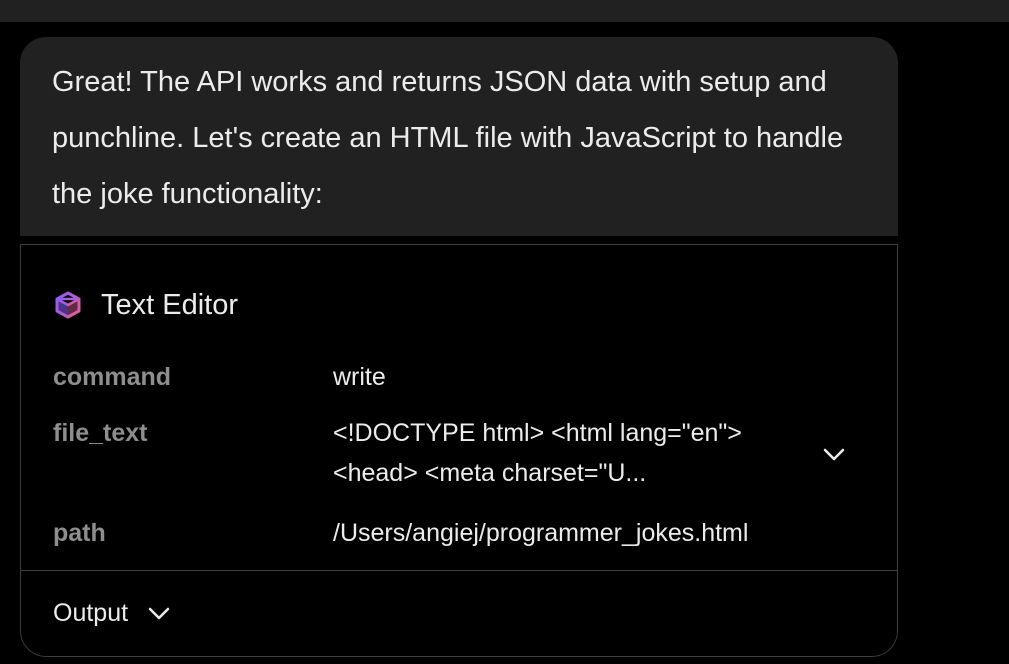 This screenshot has width=1009, height=664. What do you see at coordinates (100, 433) in the screenshot?
I see `param-key: file_text` at bounding box center [100, 433].